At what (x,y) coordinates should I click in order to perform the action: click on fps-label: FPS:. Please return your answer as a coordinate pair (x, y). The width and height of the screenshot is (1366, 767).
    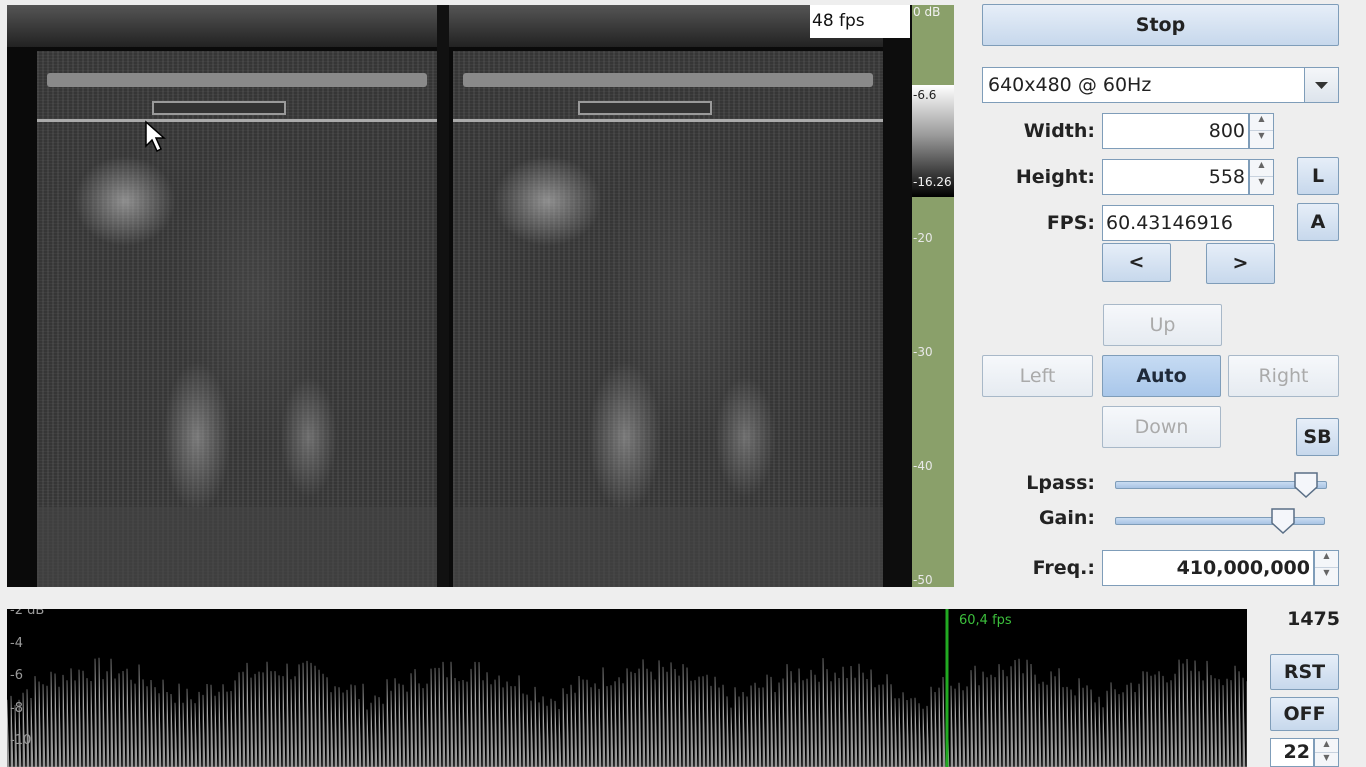
    Looking at the image, I should click on (1070, 223).